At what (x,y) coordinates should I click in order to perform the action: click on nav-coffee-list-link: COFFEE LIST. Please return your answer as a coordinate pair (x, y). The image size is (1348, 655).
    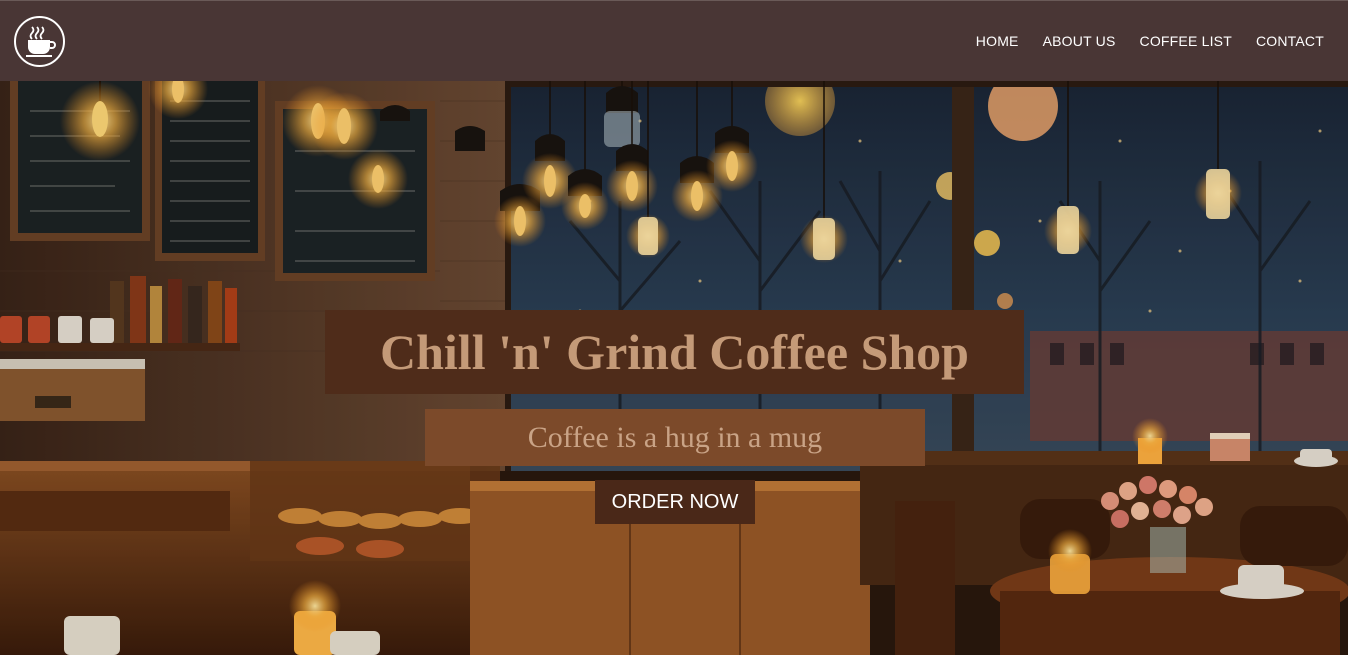
    Looking at the image, I should click on (1186, 41).